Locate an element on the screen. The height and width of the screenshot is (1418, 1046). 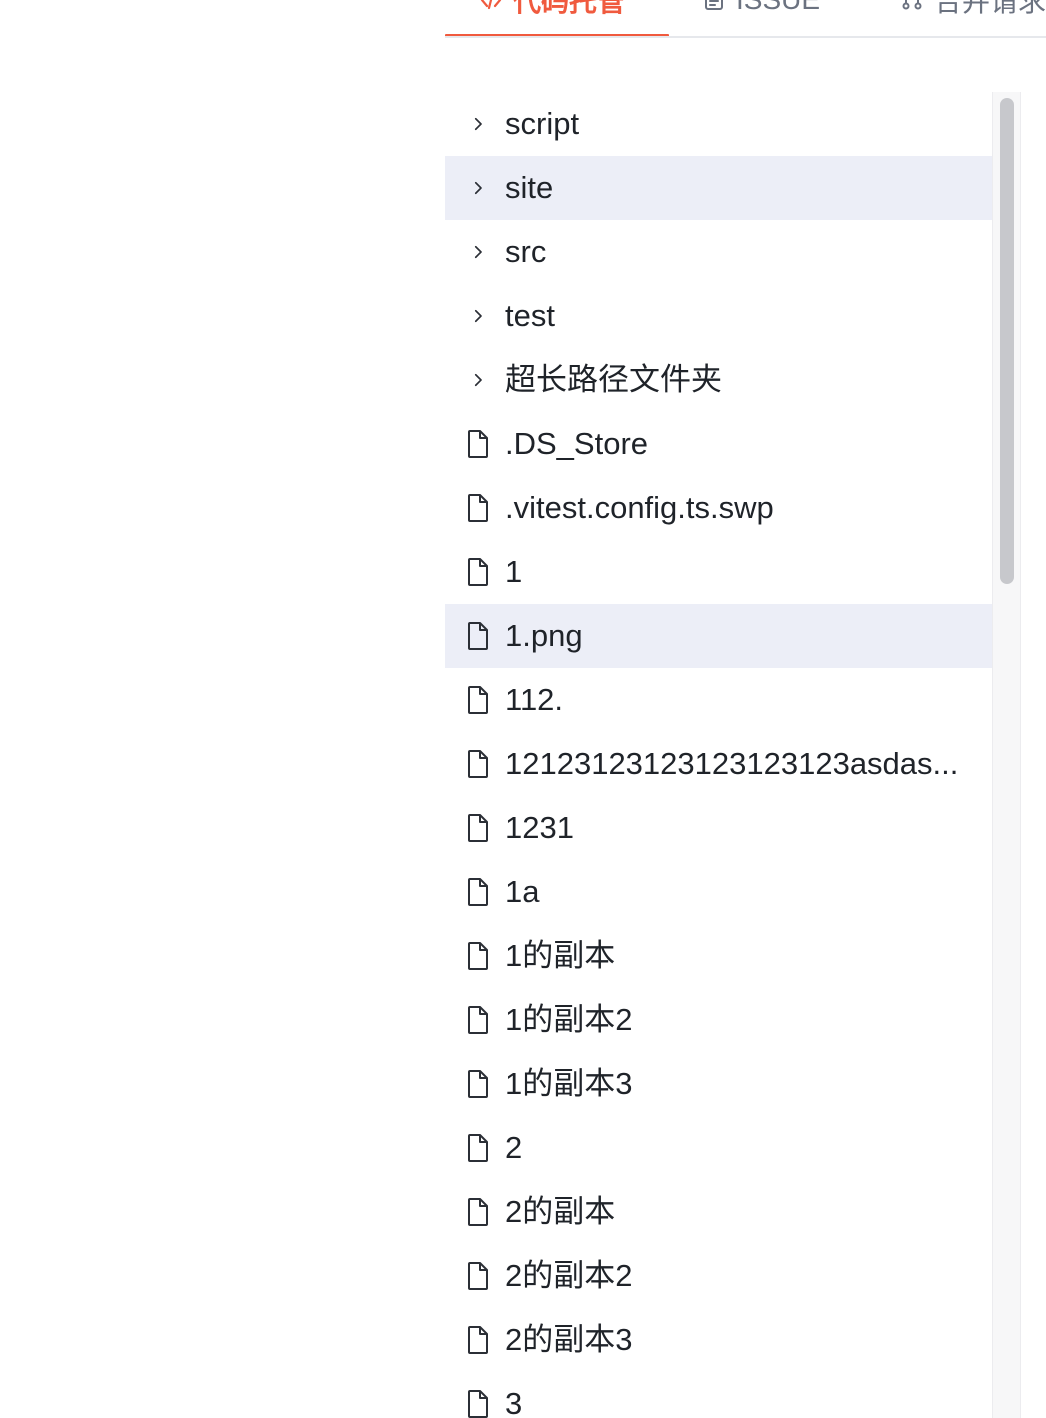
tab-merge-request: 合并请求 is located at coordinates (973, 8).